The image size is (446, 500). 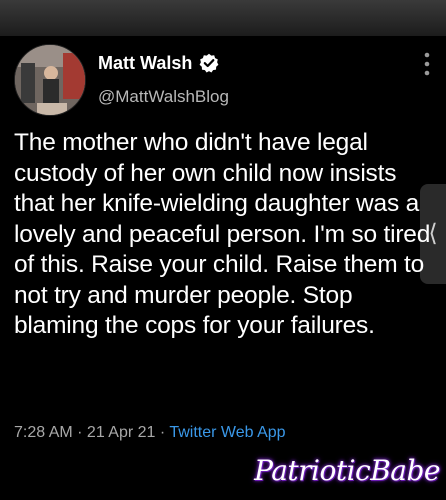 I want to click on author-name: Matt Walsh, so click(x=145, y=63).